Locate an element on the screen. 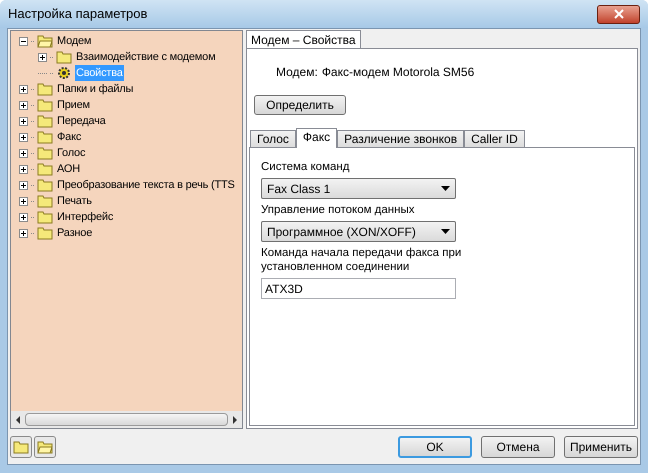 The width and height of the screenshot is (648, 473). close-button is located at coordinates (618, 14).